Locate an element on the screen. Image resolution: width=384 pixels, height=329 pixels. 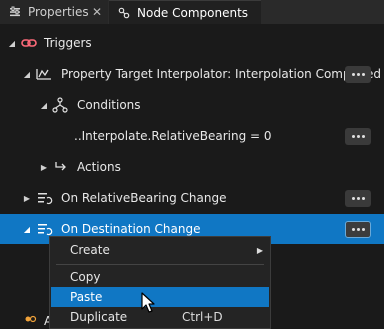
menu-item-create-label: Create is located at coordinates (90, 250).